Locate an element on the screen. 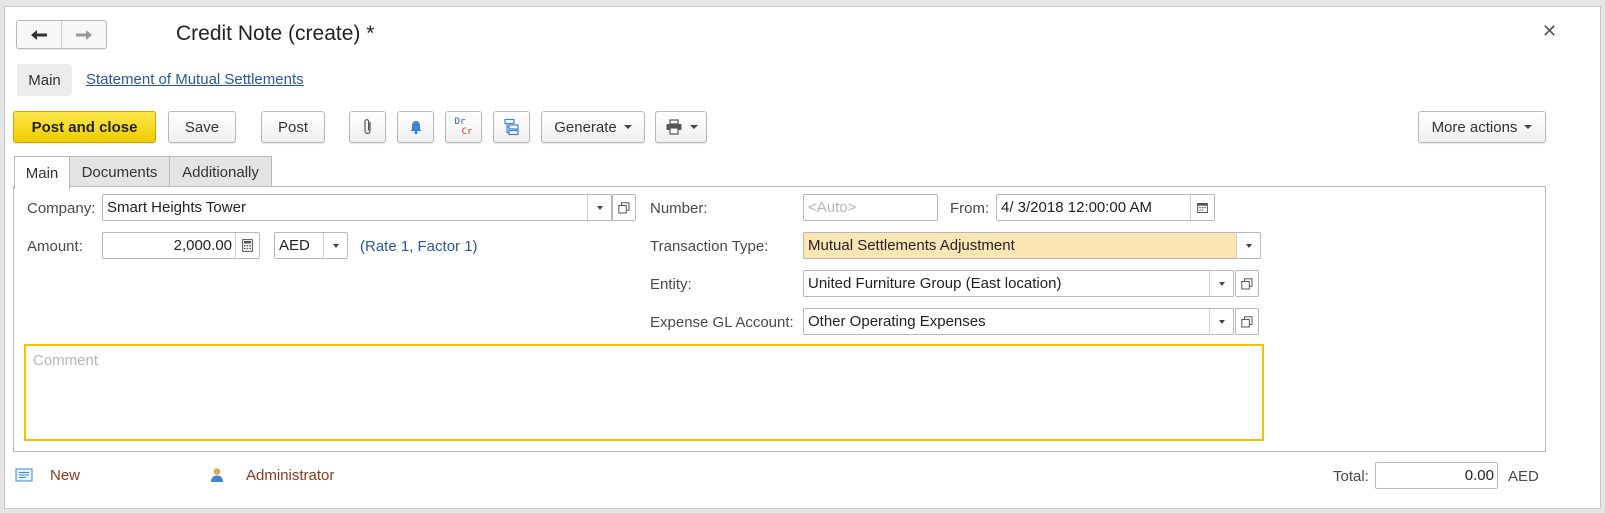 The image size is (1605, 513). navigation-buttons is located at coordinates (61, 34).